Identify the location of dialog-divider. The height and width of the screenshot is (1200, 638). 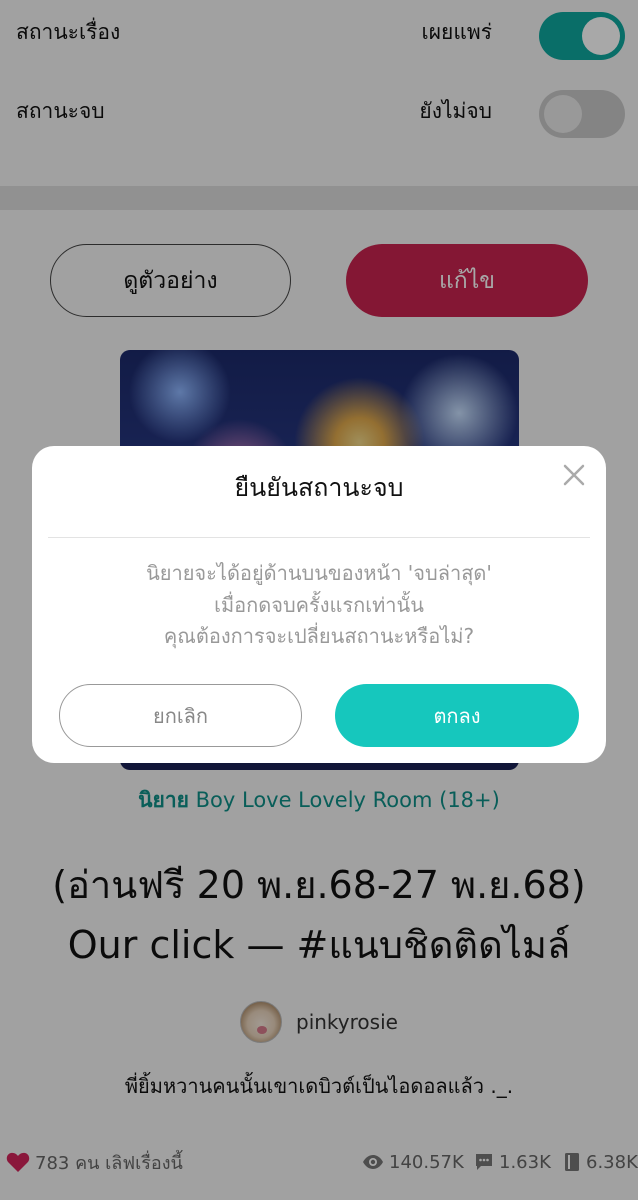
(319, 537).